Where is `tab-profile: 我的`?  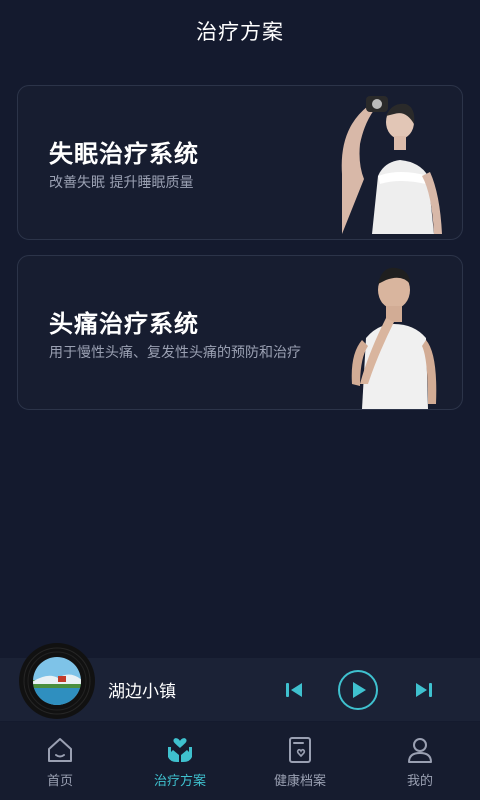
tab-profile: 我的 is located at coordinates (420, 761).